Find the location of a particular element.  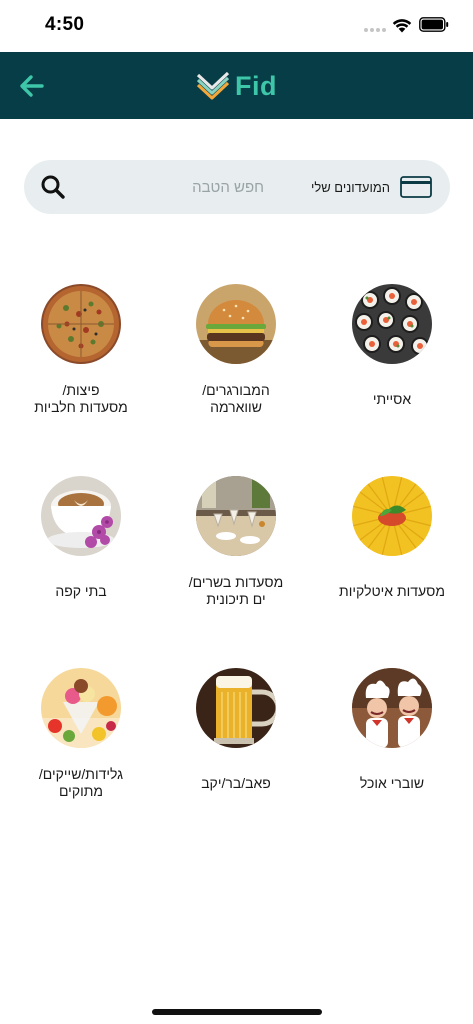

category-label: מסעדות איטלקיות is located at coordinates (392, 591).